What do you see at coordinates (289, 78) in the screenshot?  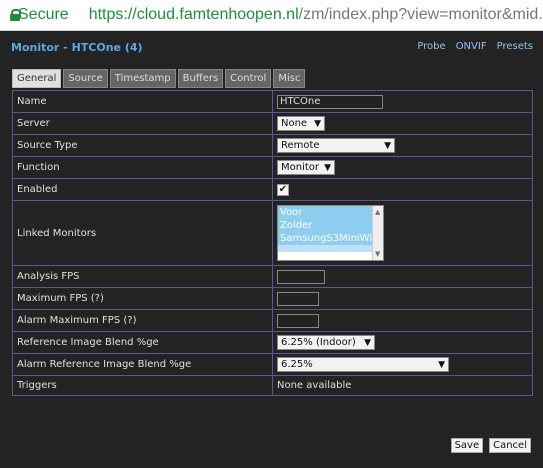 I see `tab-misc: Misc` at bounding box center [289, 78].